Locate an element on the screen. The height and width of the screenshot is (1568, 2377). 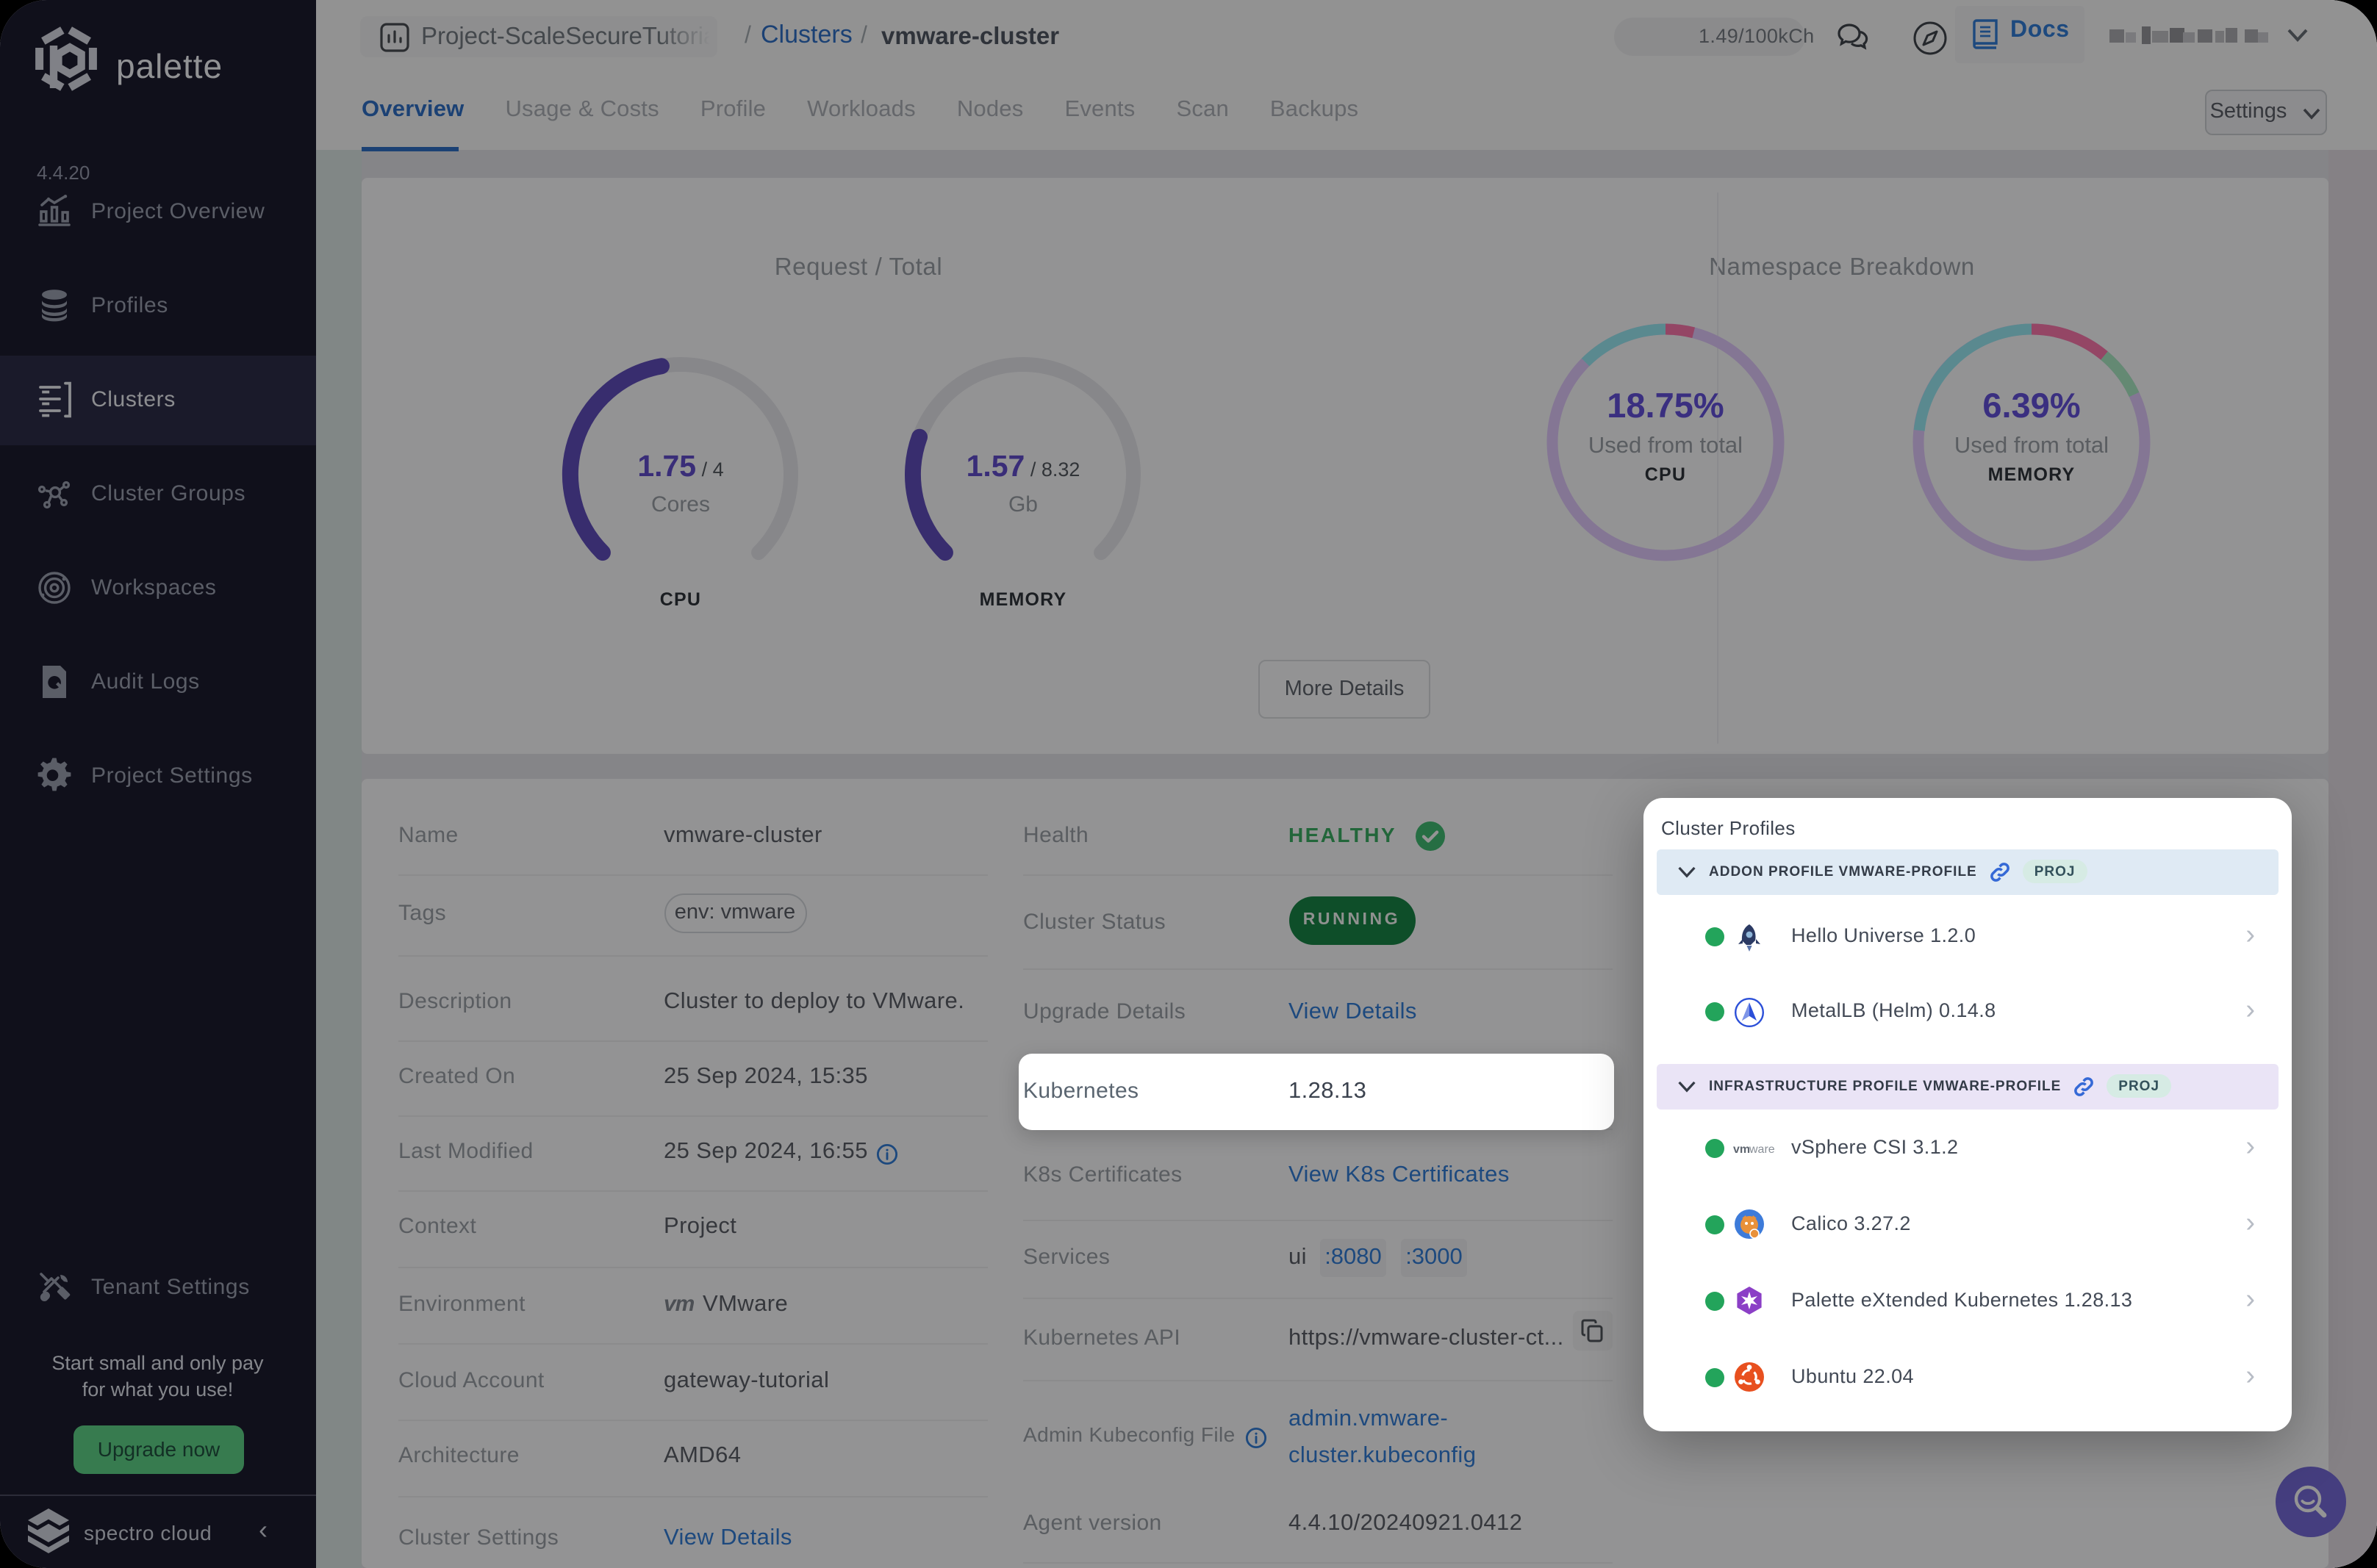
svg-text: ware is located at coordinates (1761, 1149).